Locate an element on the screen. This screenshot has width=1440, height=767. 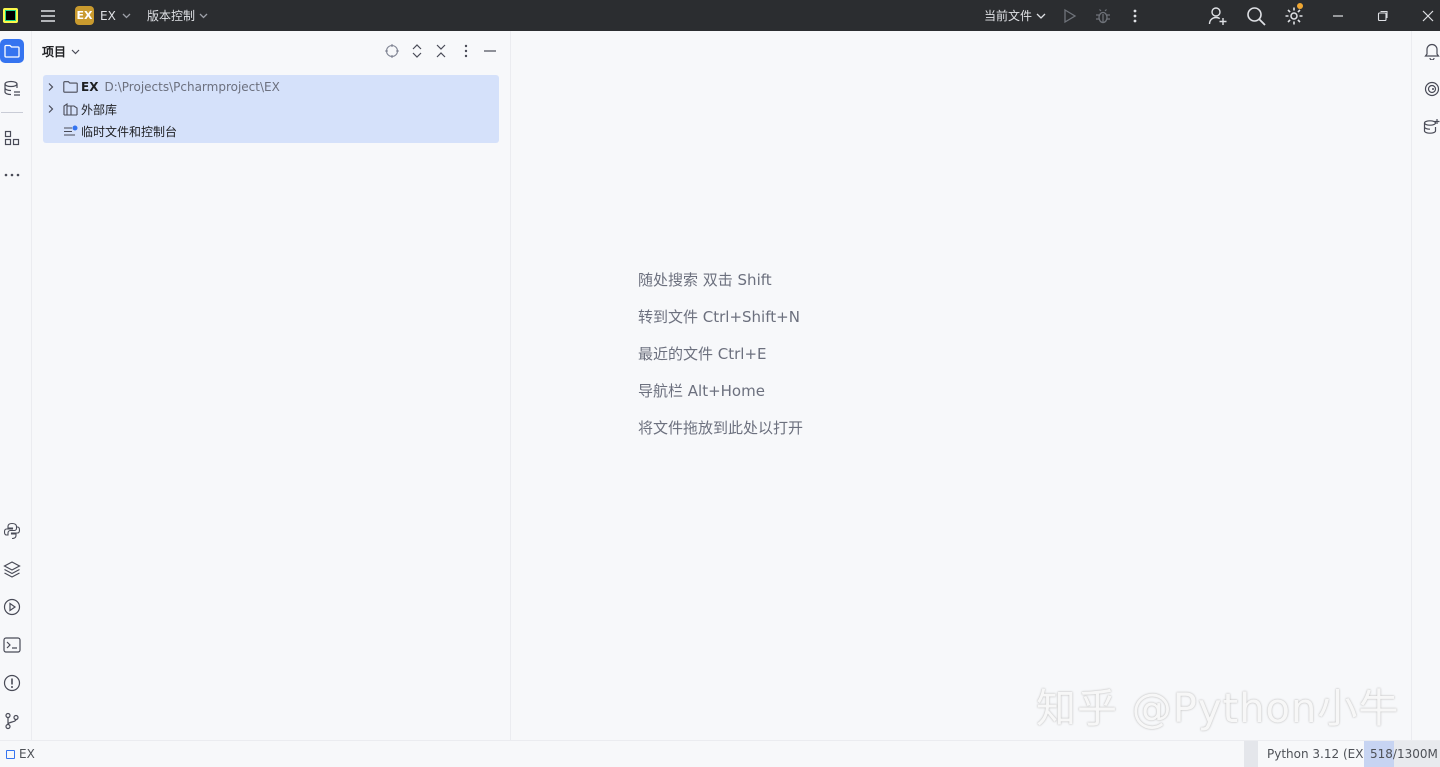
expand-all-icon is located at coordinates (417, 51).